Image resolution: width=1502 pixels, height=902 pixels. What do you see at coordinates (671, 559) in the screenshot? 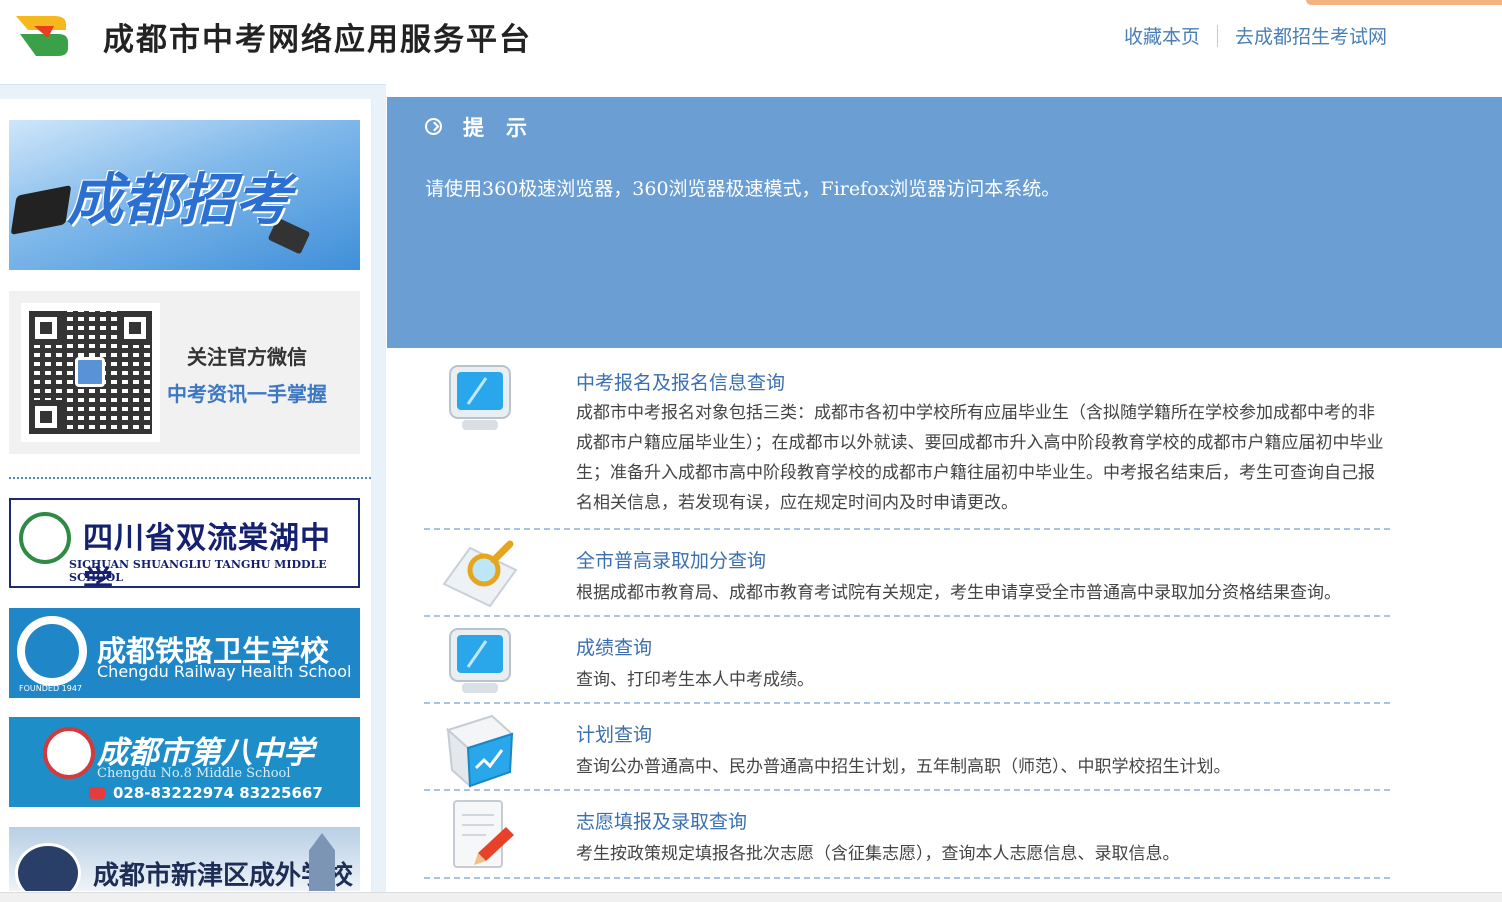
I see `item-title: 全市普高录取加分查询` at bounding box center [671, 559].